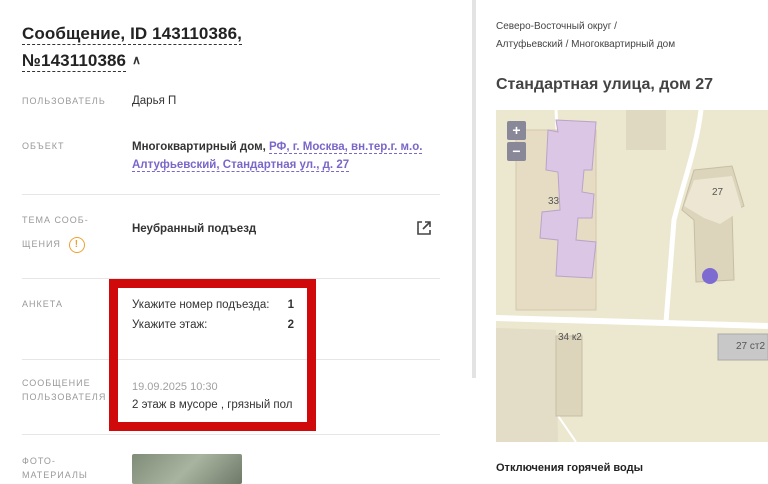  I want to click on building-label: 27 ст2, so click(751, 346).